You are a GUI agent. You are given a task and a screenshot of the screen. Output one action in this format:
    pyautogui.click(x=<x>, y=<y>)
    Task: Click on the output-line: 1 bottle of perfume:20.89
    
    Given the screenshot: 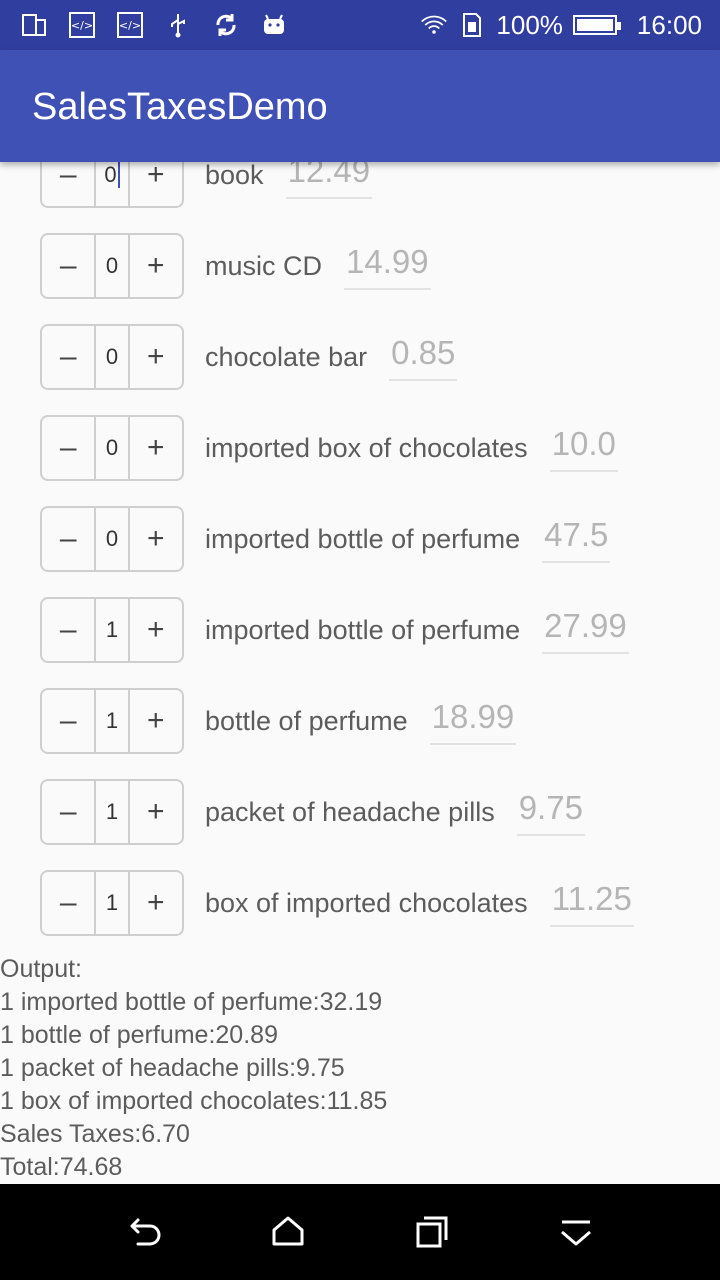 What is the action you would take?
    pyautogui.click(x=139, y=1035)
    